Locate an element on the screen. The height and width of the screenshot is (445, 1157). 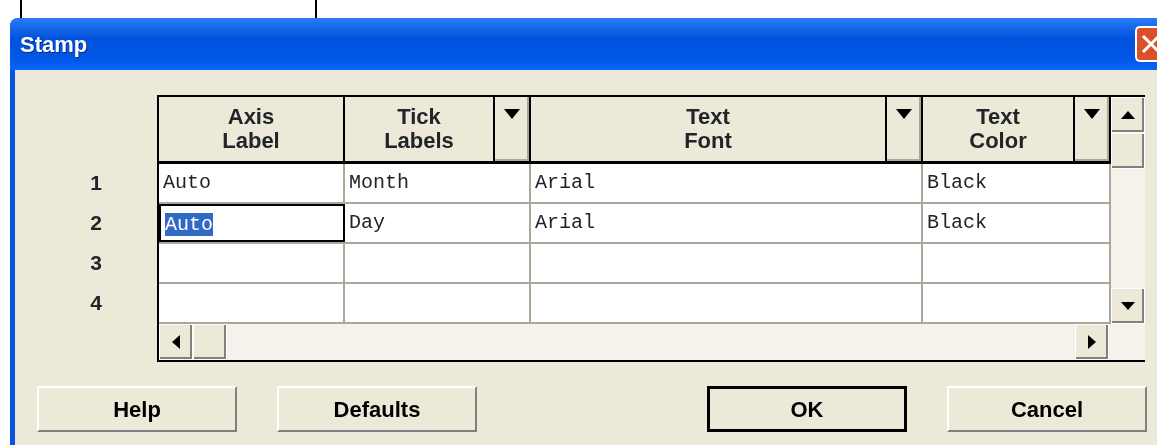
scroll-left-button is located at coordinates (176, 342).